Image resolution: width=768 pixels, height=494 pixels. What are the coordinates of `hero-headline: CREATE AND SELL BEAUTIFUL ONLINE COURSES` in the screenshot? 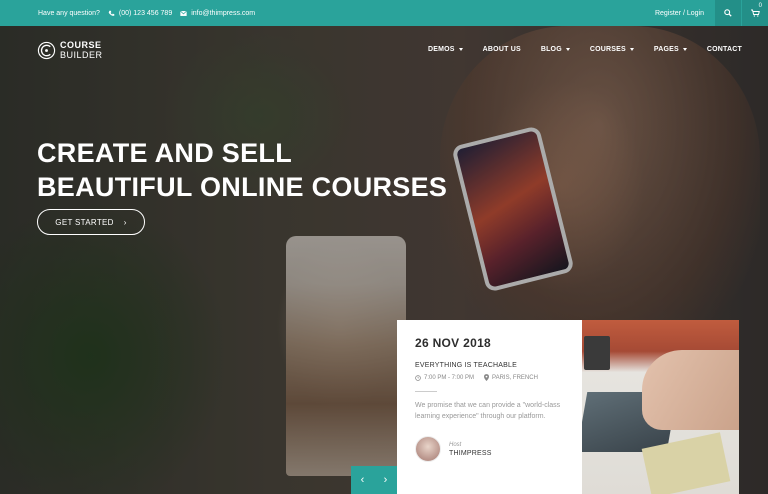 It's located at (242, 170).